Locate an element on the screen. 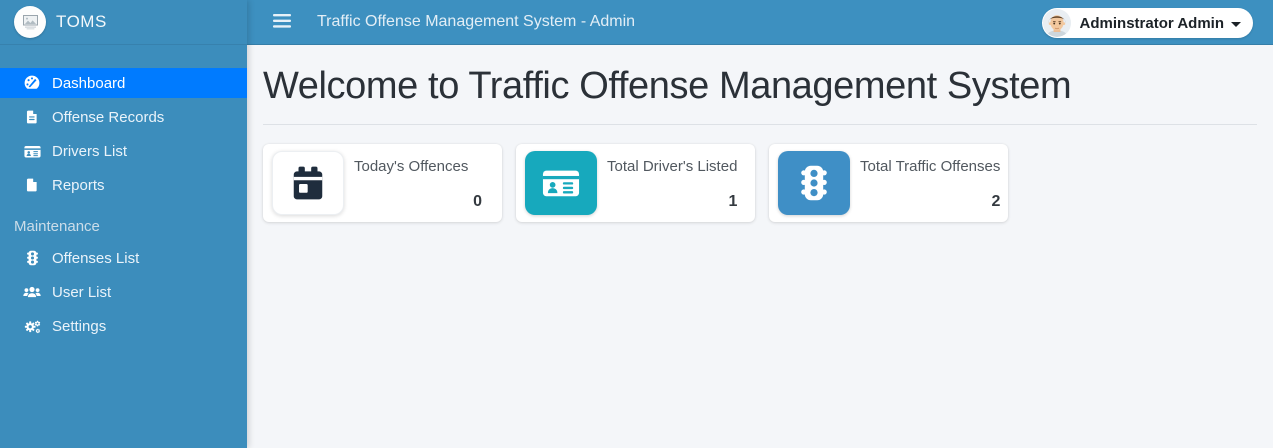  calendar-icon is located at coordinates (308, 183).